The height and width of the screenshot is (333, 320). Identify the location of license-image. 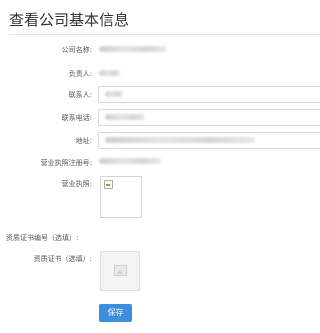
(121, 197).